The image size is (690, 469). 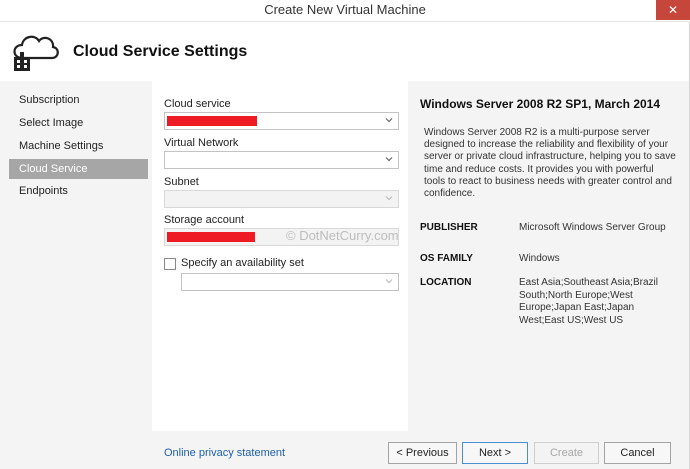 What do you see at coordinates (592, 227) in the screenshot?
I see `publisher-value: Microsoft Windows Server Group` at bounding box center [592, 227].